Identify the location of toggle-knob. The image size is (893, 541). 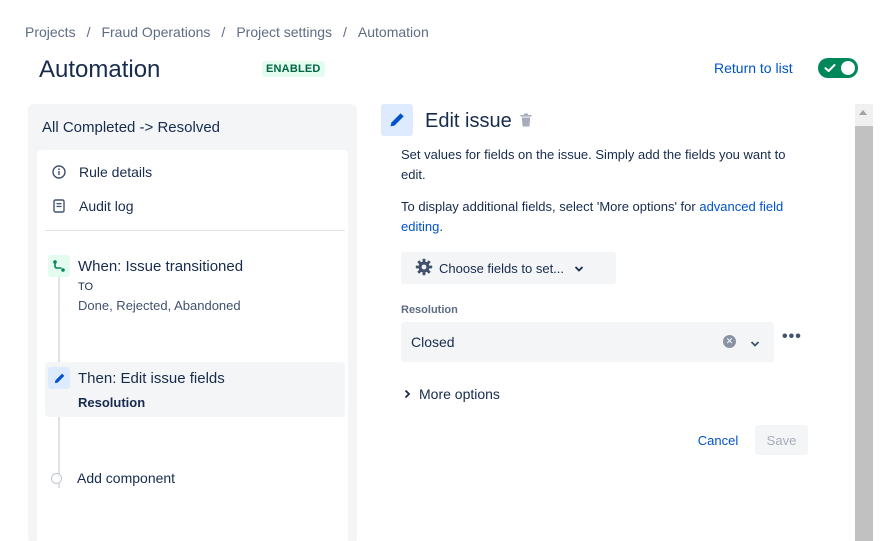
(848, 68).